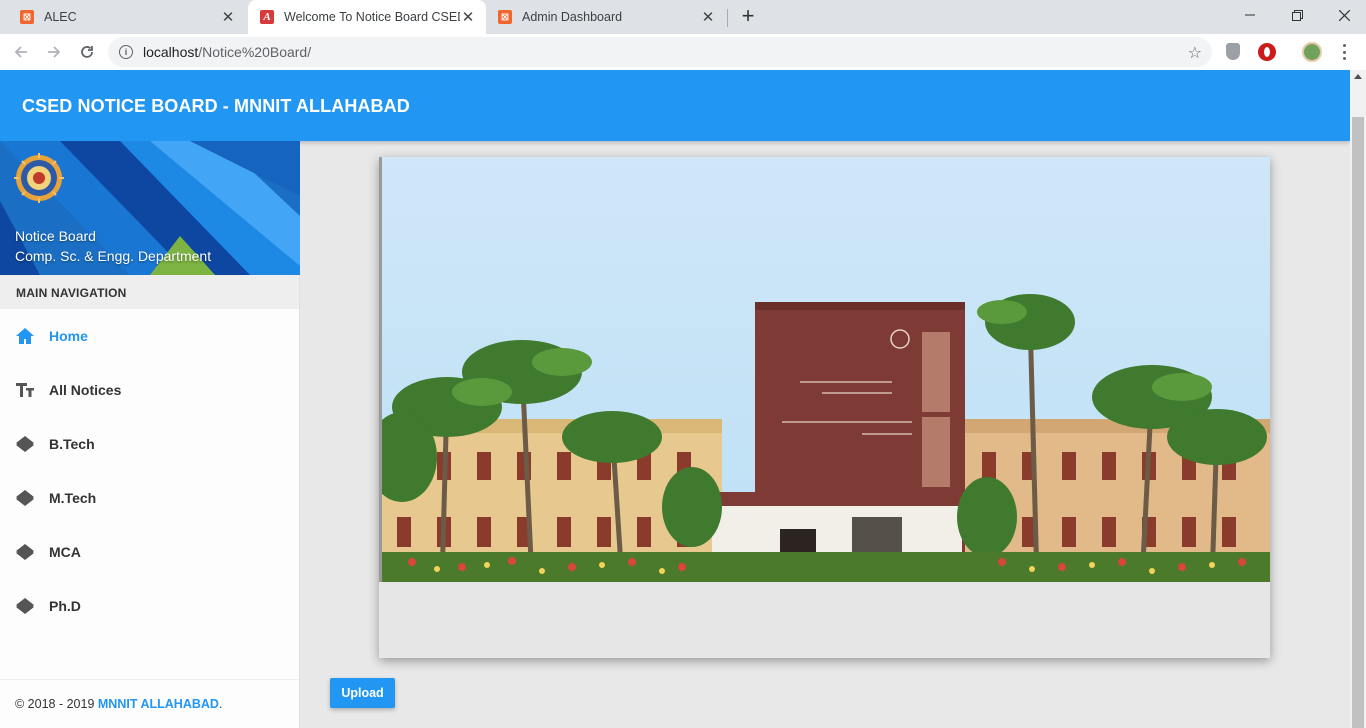  Describe the element at coordinates (85, 390) in the screenshot. I see `sidebar-item-label: All Notices` at that location.